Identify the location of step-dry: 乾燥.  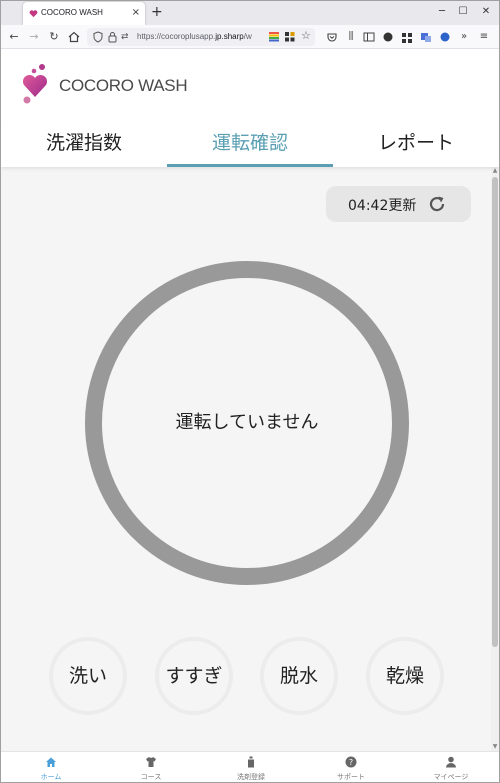
(405, 676).